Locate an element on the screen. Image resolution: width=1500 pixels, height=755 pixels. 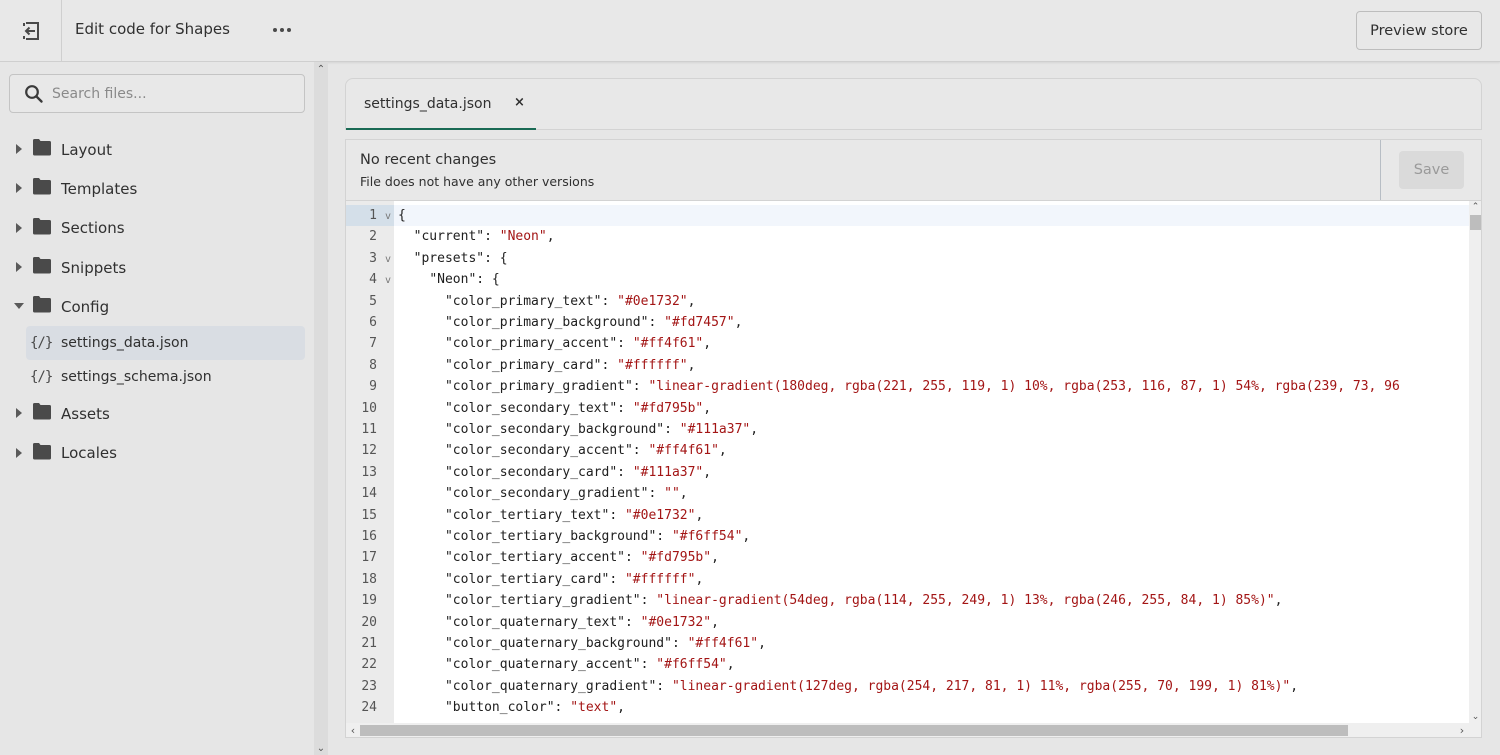
sidebar-scrollbar: ⌃ ⌄ is located at coordinates (321, 408).